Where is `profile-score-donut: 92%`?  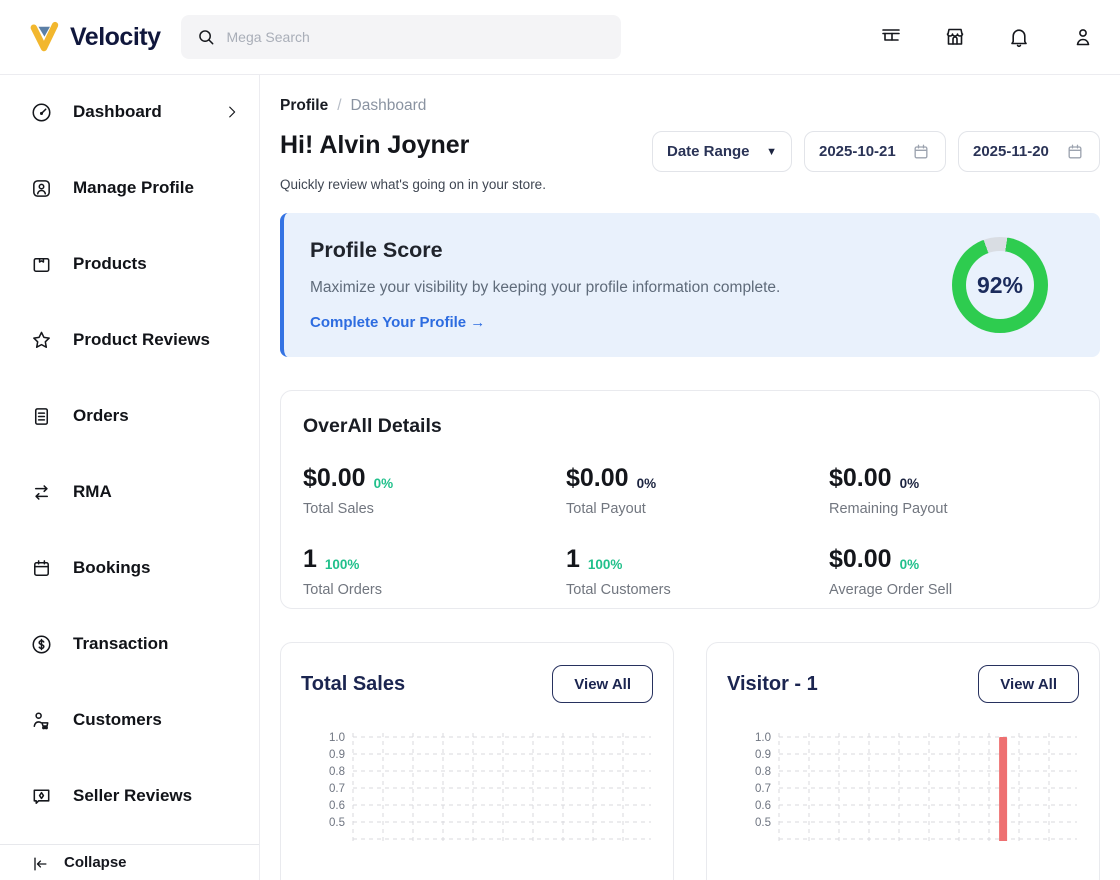
profile-score-donut: 92% is located at coordinates (1000, 285).